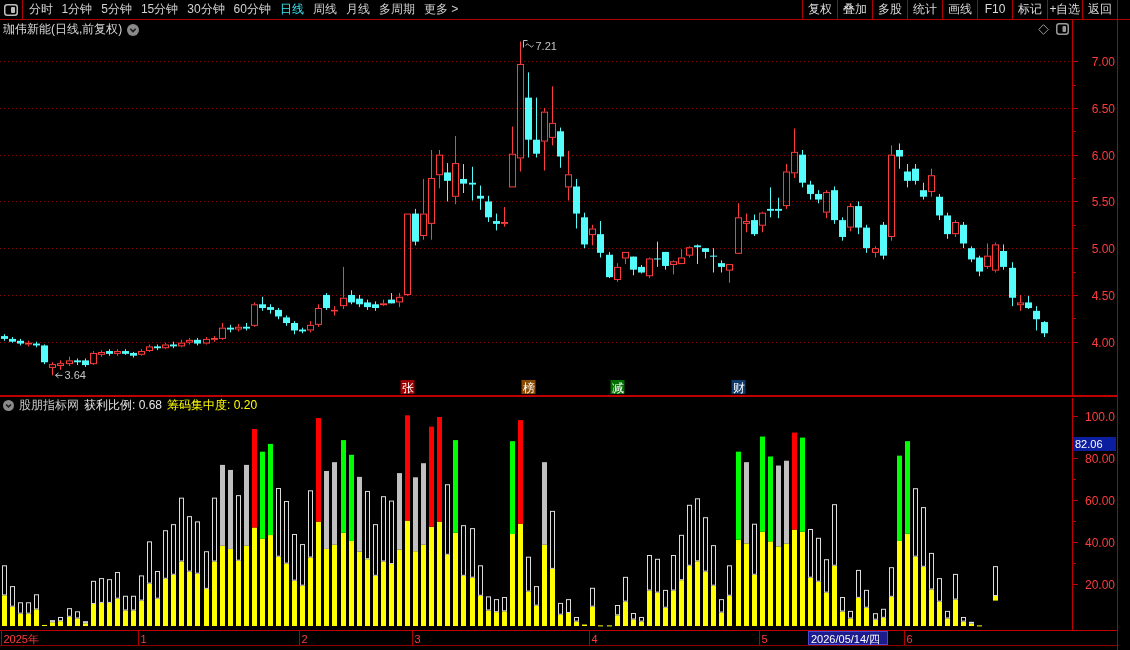 This screenshot has height=650, width=1130. Describe the element at coordinates (63, 29) in the screenshot. I see `chart-title: 珈伟新能(日线,前复权)` at that location.